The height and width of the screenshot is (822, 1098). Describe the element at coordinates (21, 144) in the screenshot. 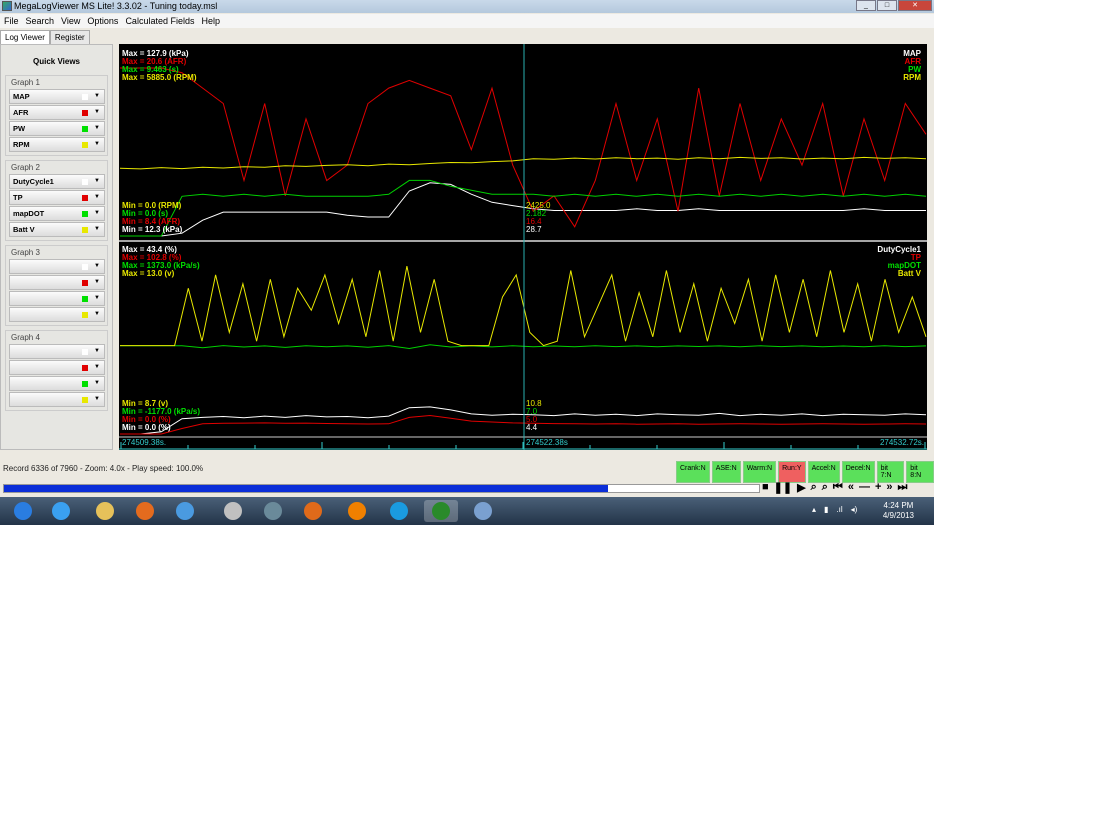

I see `field-name: RPM` at that location.